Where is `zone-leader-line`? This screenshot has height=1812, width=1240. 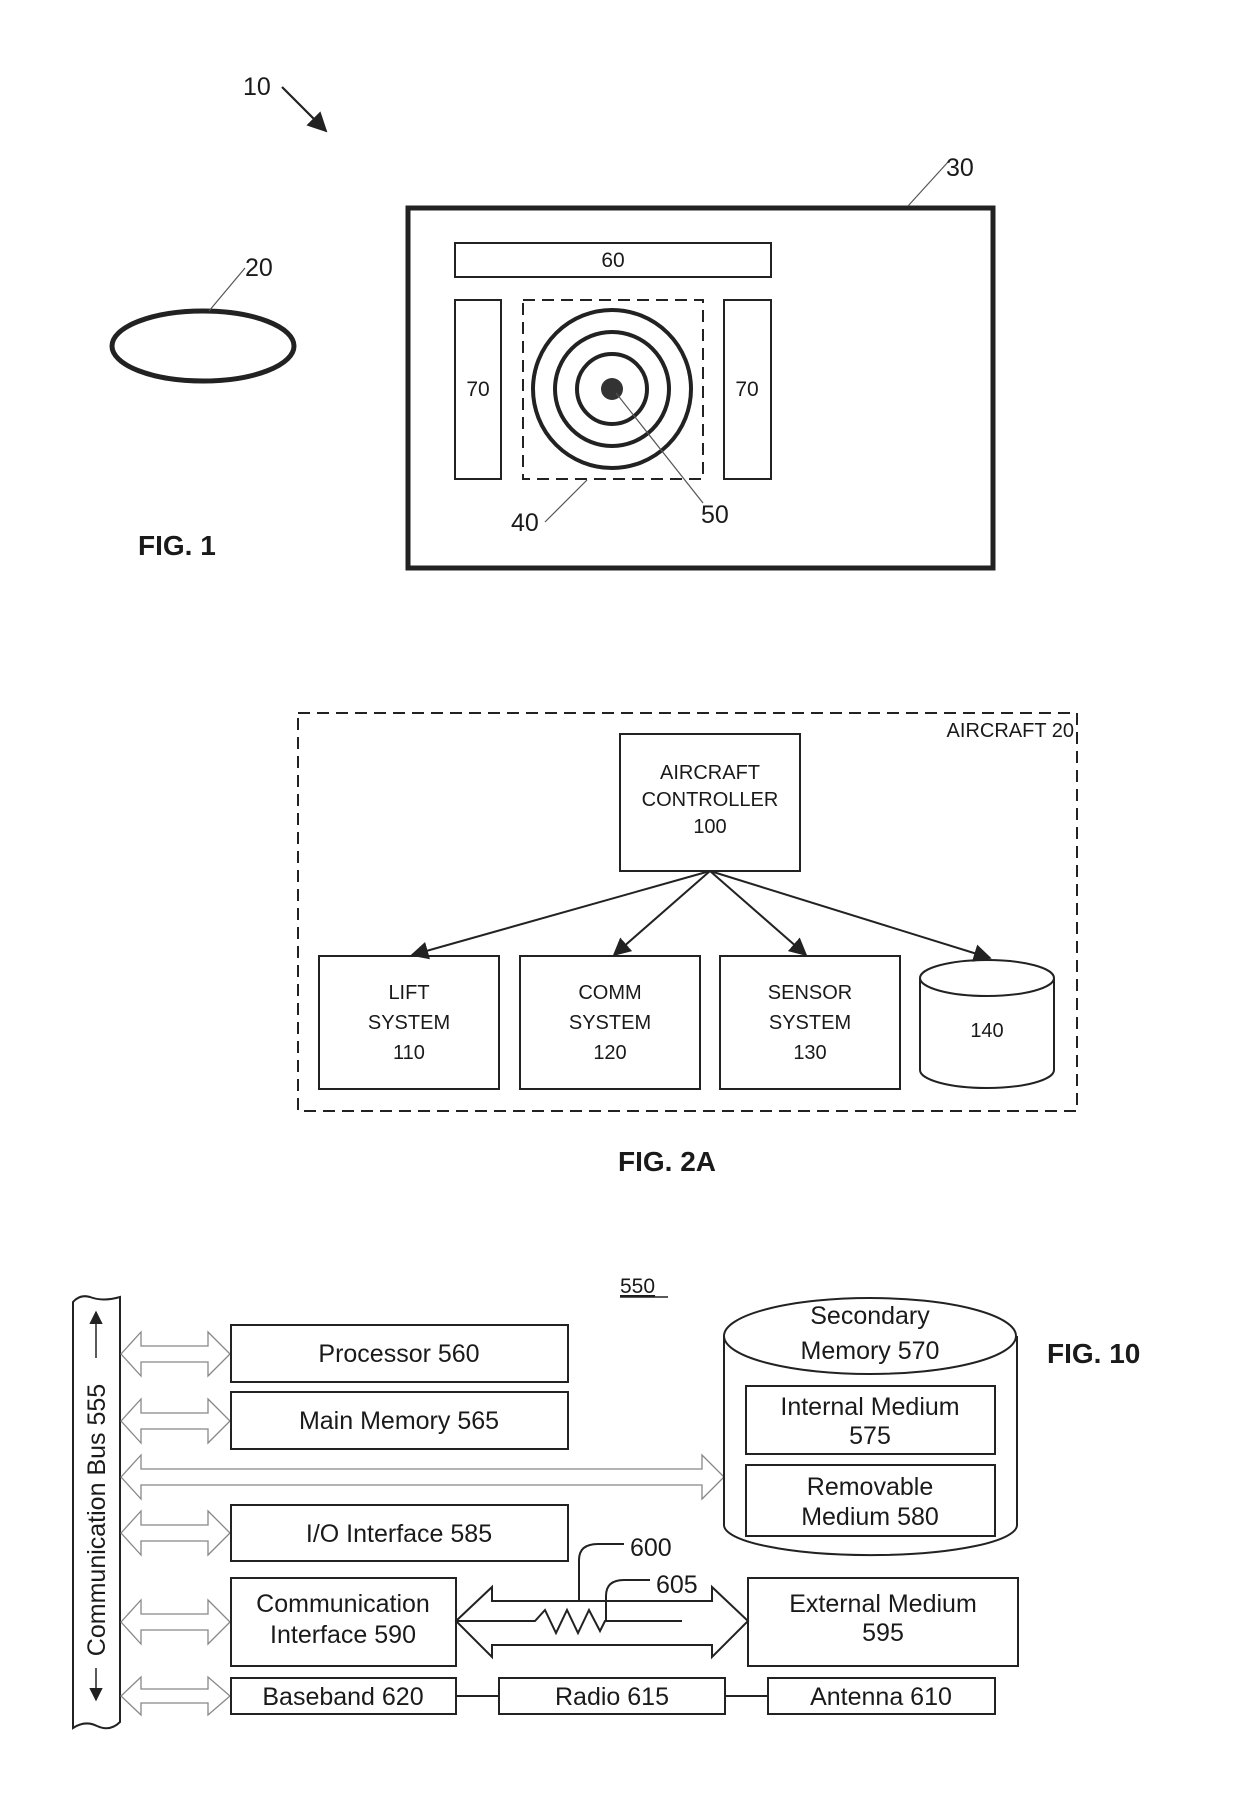
zone-leader-line is located at coordinates (566, 501).